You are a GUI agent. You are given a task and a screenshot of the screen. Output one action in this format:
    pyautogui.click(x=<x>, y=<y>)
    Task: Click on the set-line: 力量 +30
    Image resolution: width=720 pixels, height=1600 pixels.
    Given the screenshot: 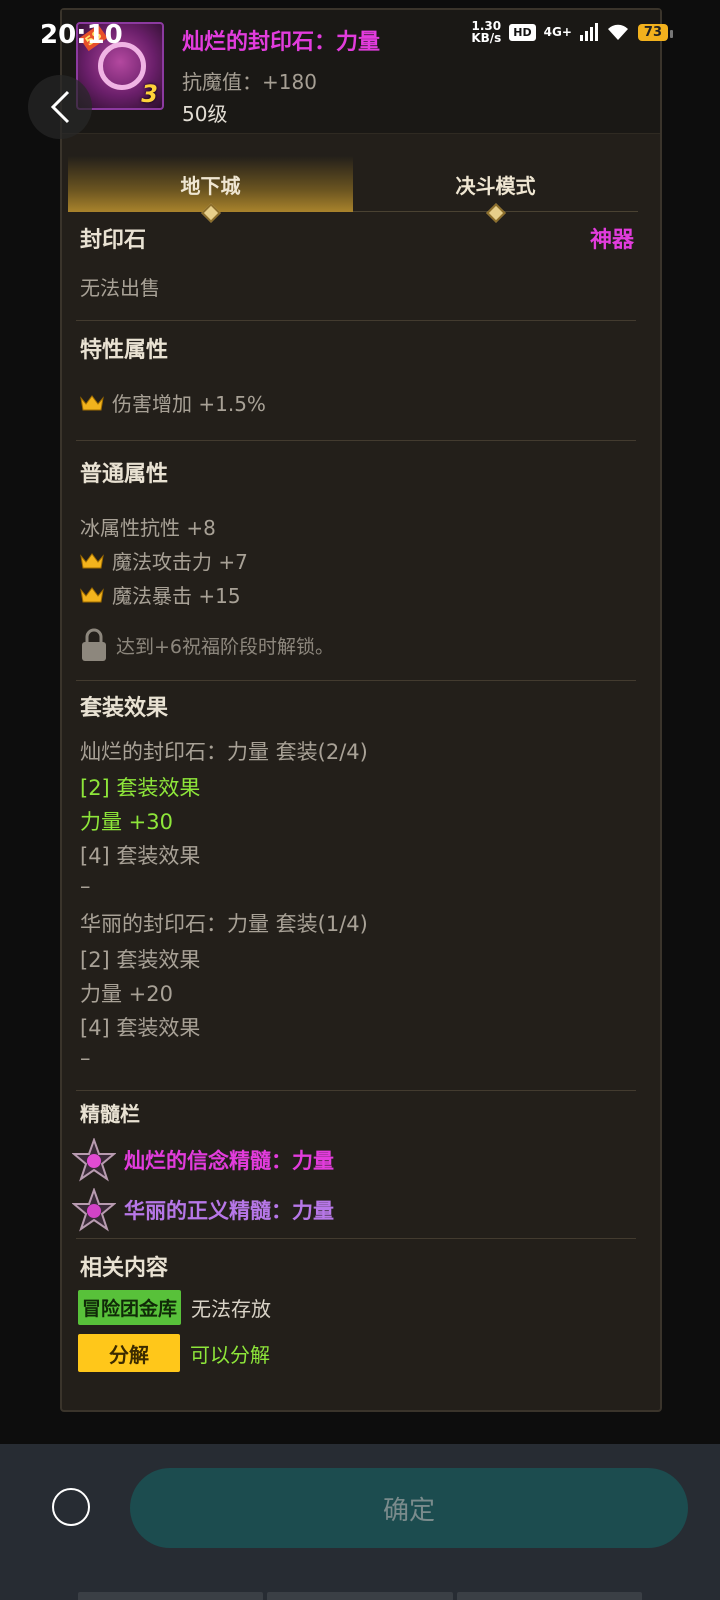 What is the action you would take?
    pyautogui.click(x=126, y=822)
    